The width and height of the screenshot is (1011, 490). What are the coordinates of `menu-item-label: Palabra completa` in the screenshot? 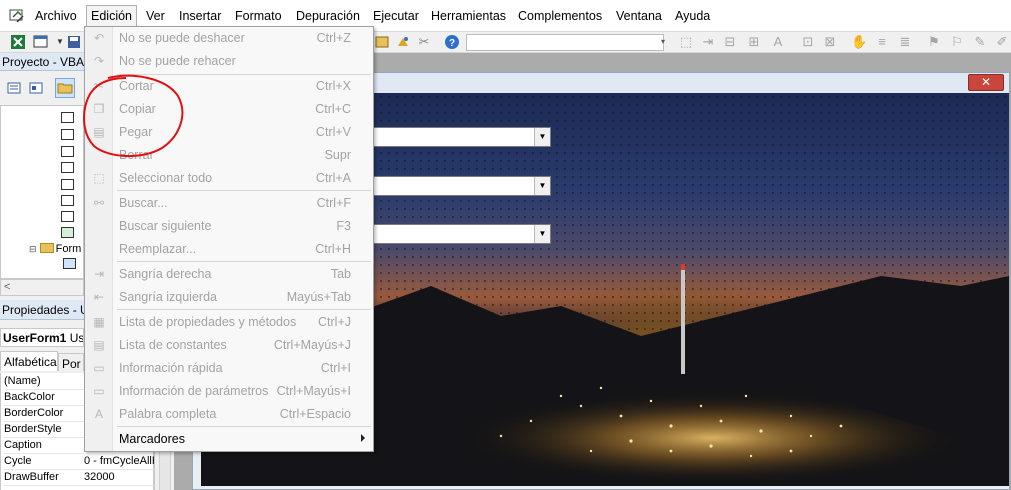 It's located at (168, 414).